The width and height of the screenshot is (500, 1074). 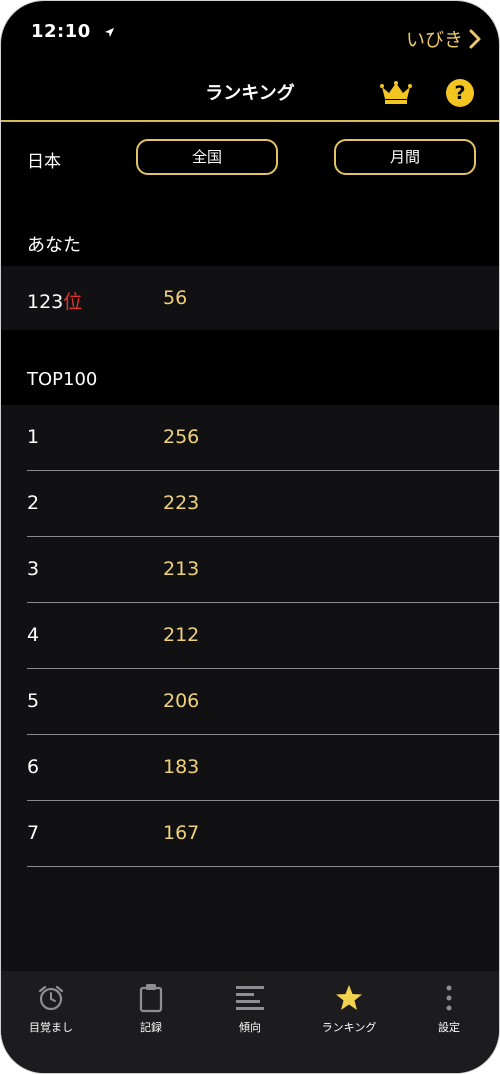 I want to click on row-rank: 6, so click(x=33, y=767).